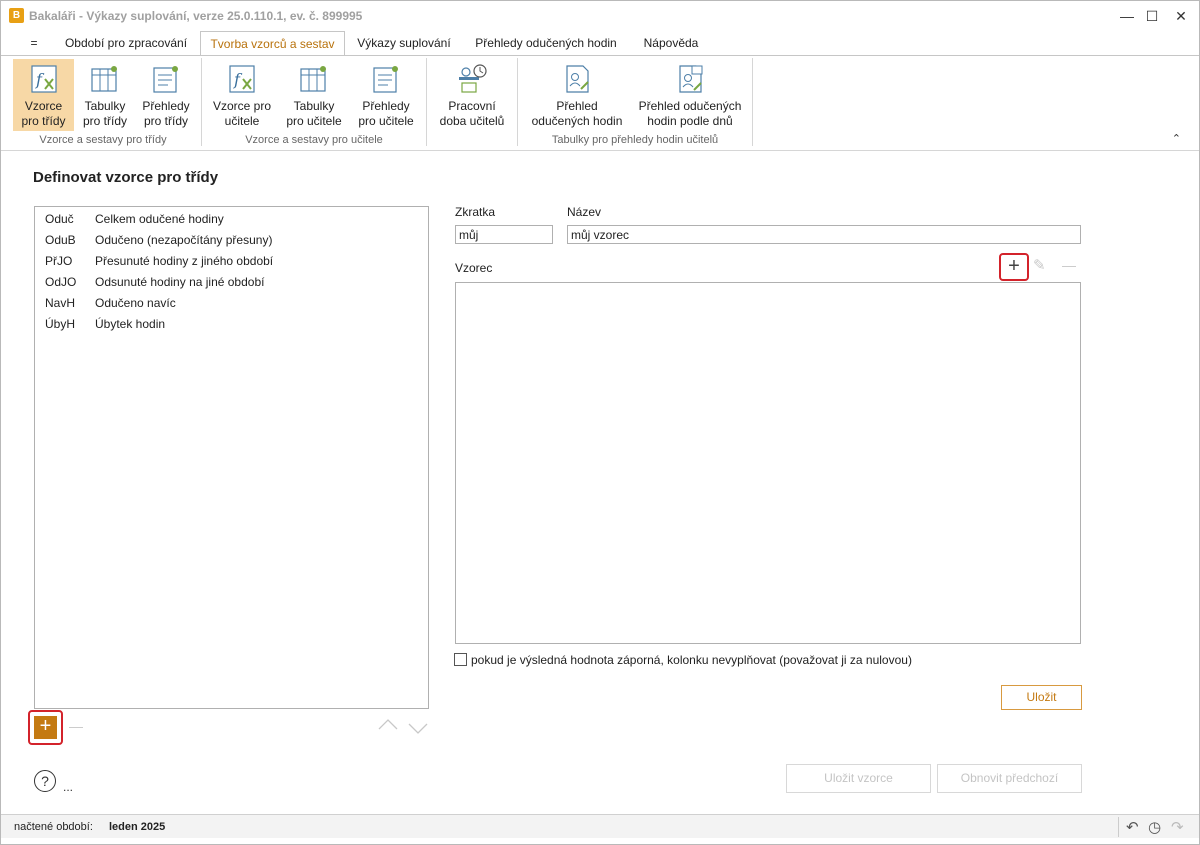 This screenshot has width=1200, height=845. I want to click on list-item: Oduč Celkem odučené hodiny, so click(231, 218).